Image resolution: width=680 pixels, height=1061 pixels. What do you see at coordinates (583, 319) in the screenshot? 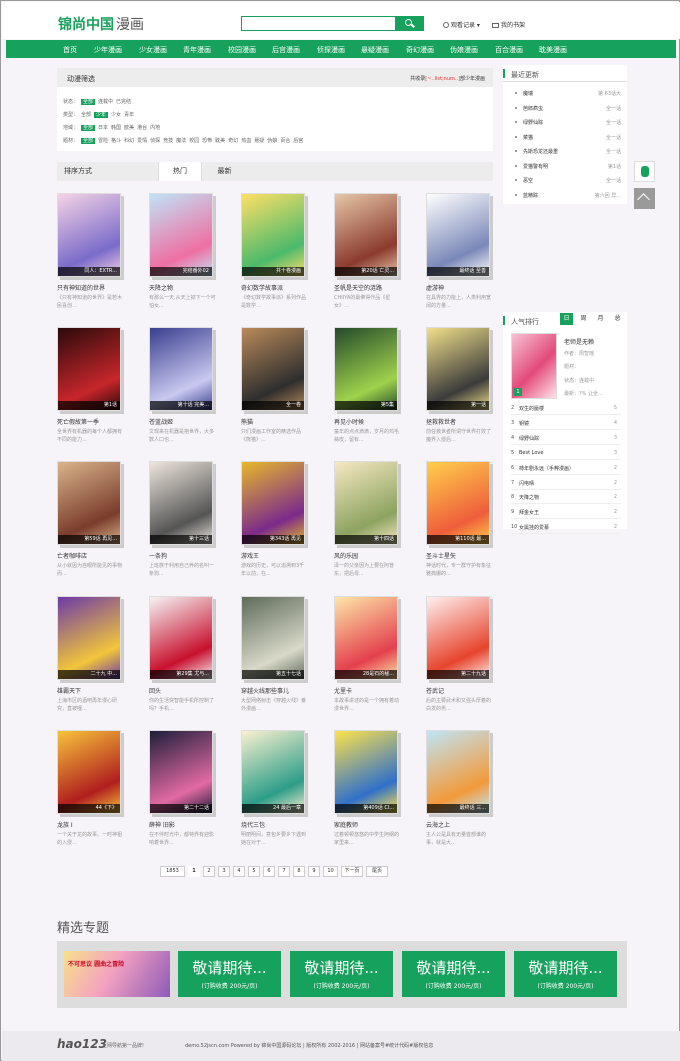
I see `ranking-tab: 周` at bounding box center [583, 319].